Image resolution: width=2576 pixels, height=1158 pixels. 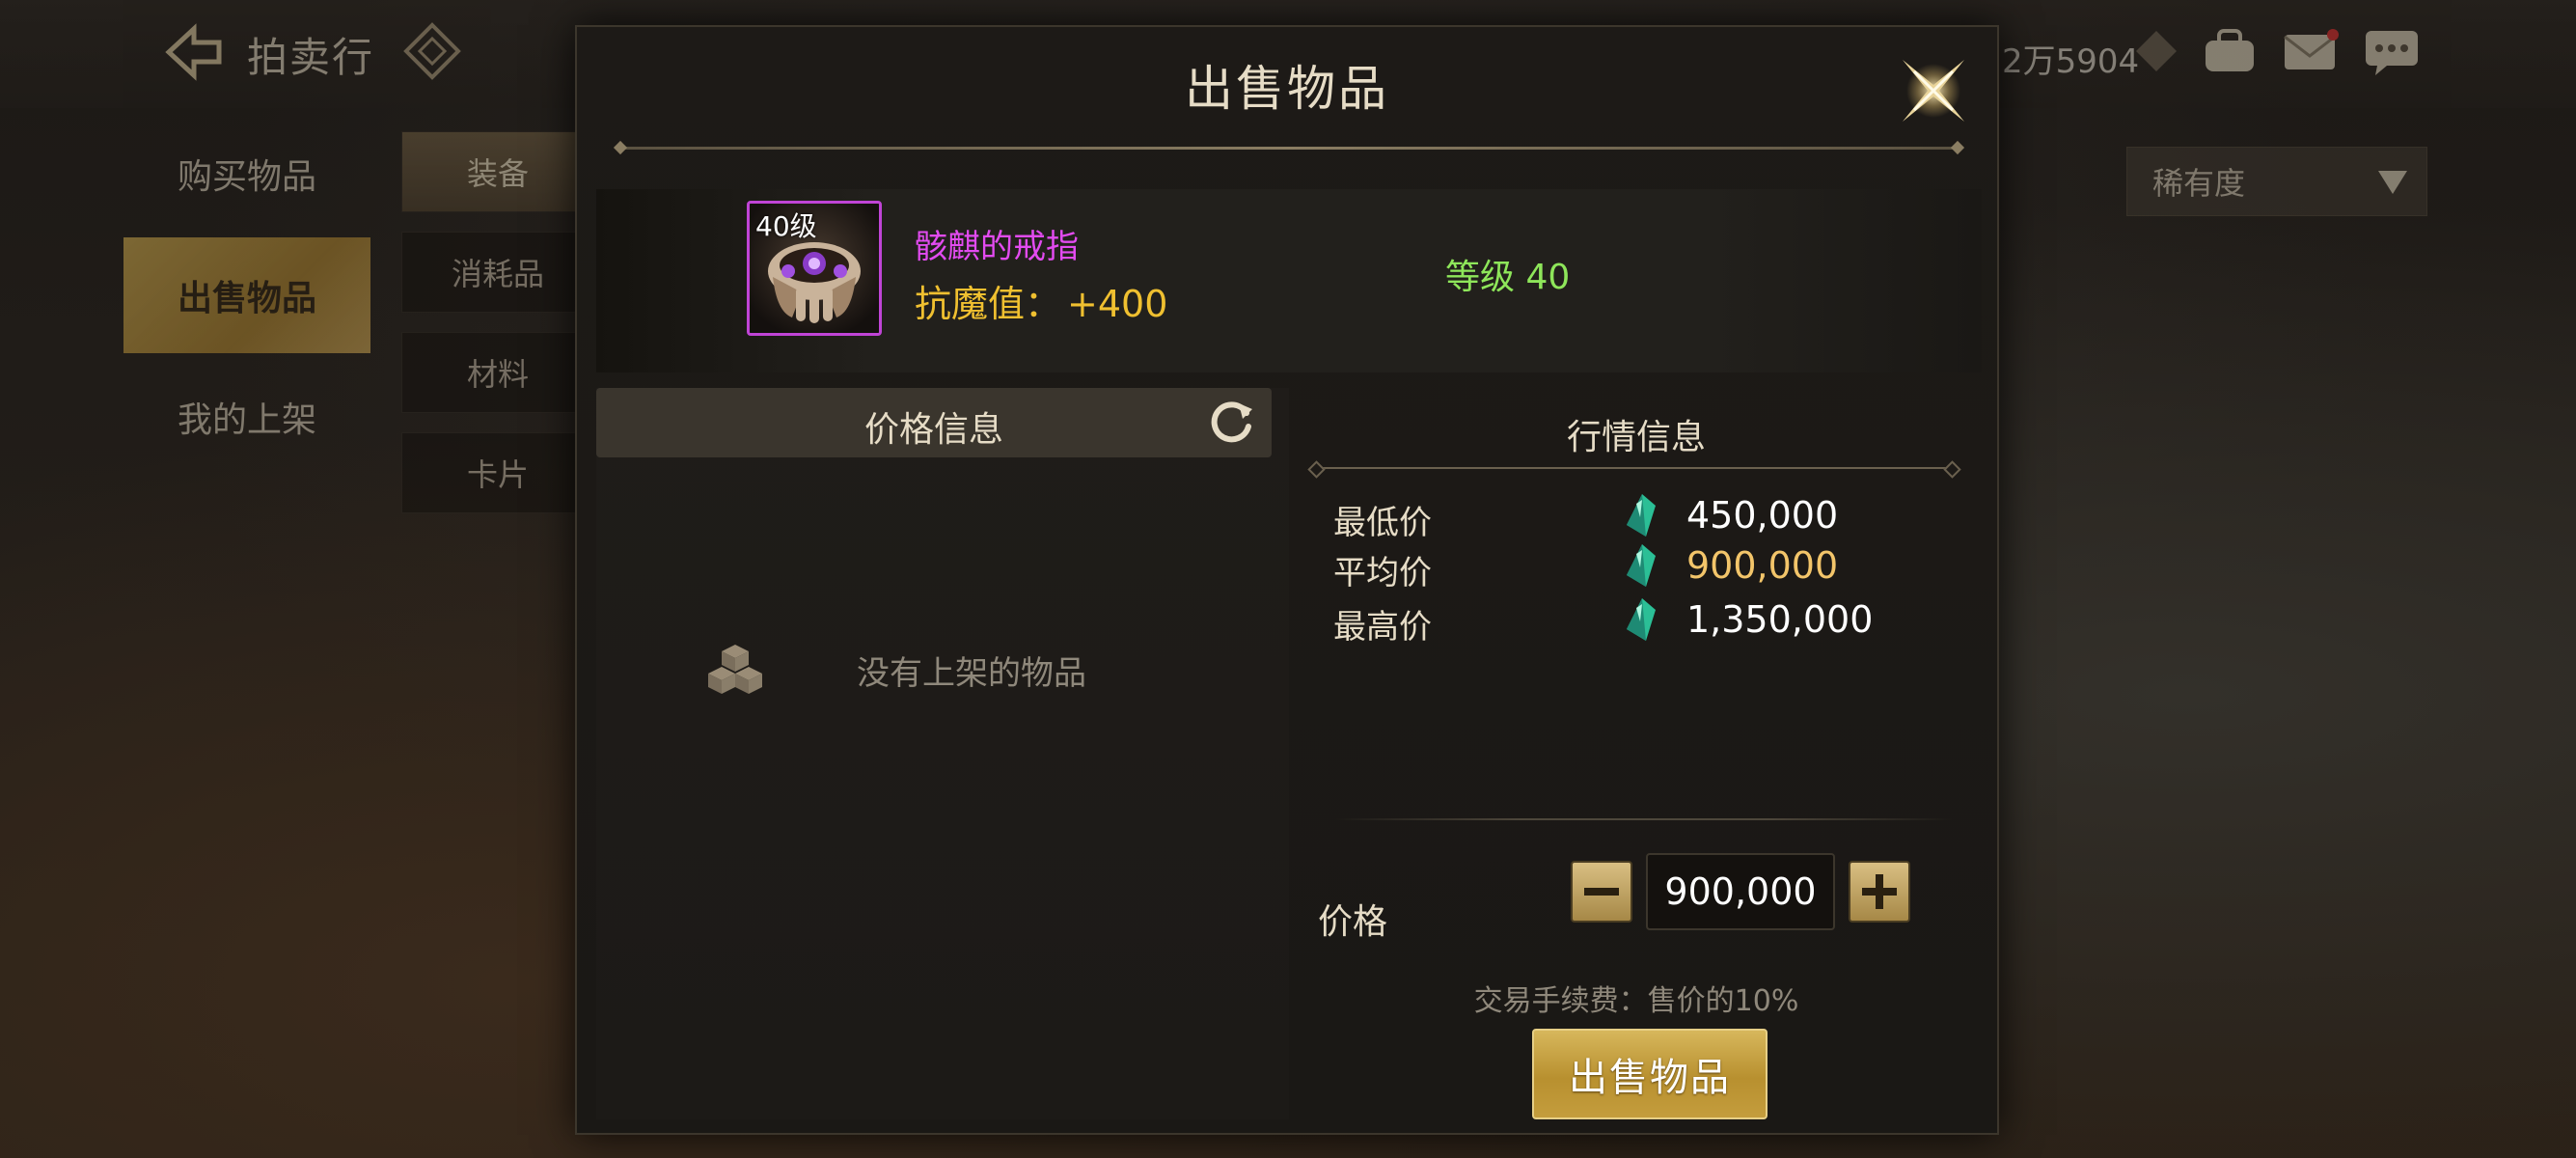 I want to click on category-materials: 材料, so click(x=497, y=372).